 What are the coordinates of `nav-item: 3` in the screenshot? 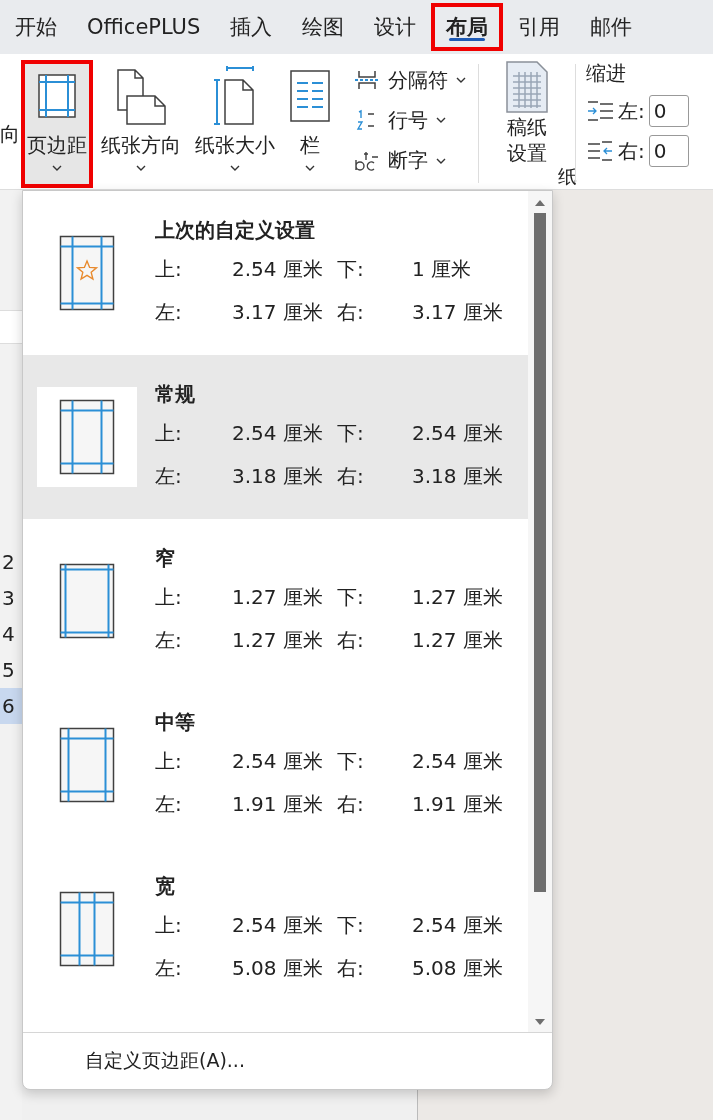 It's located at (11, 598).